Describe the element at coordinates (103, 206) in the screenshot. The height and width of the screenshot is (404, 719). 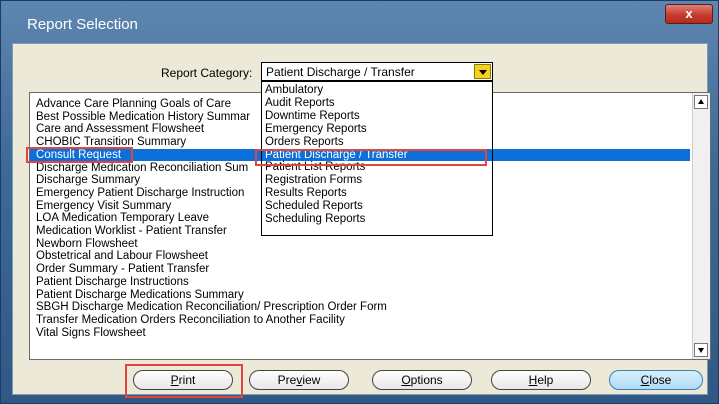
I see `report-list-item: Emergency Visit Summary` at that location.